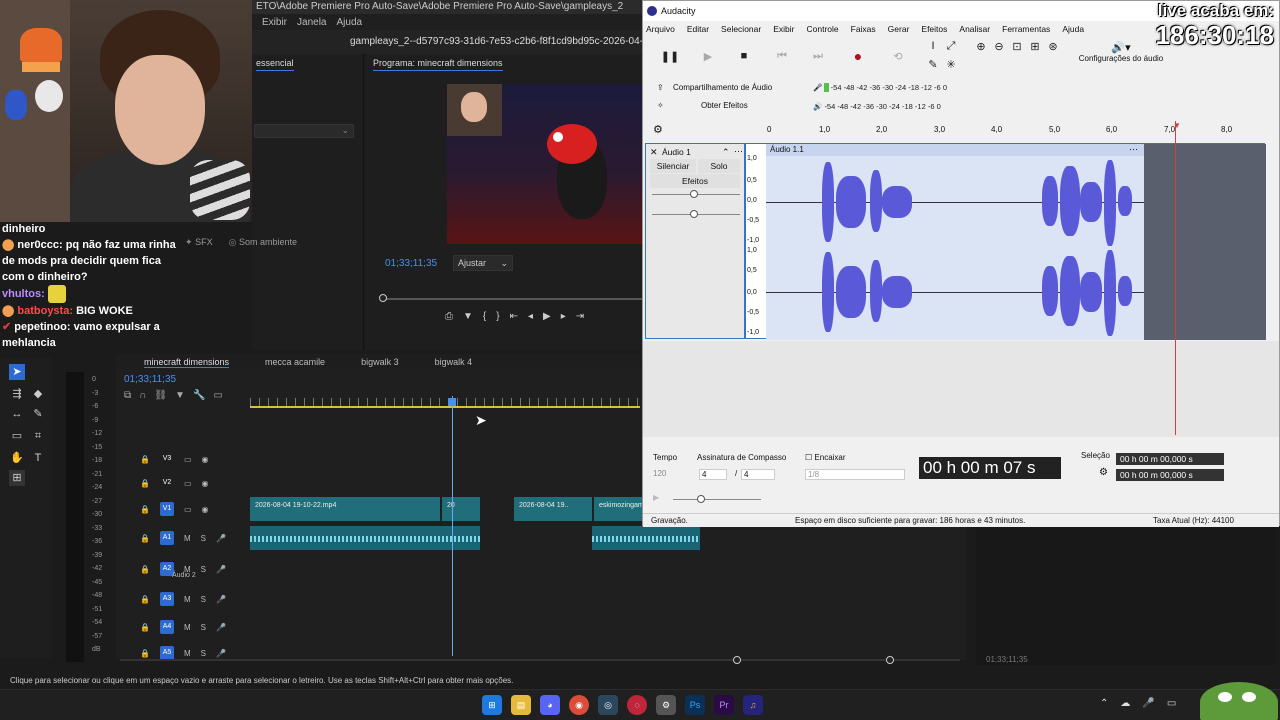 The width and height of the screenshot is (1280, 720). I want to click on zoom-out-icon: ⊖, so click(999, 46).